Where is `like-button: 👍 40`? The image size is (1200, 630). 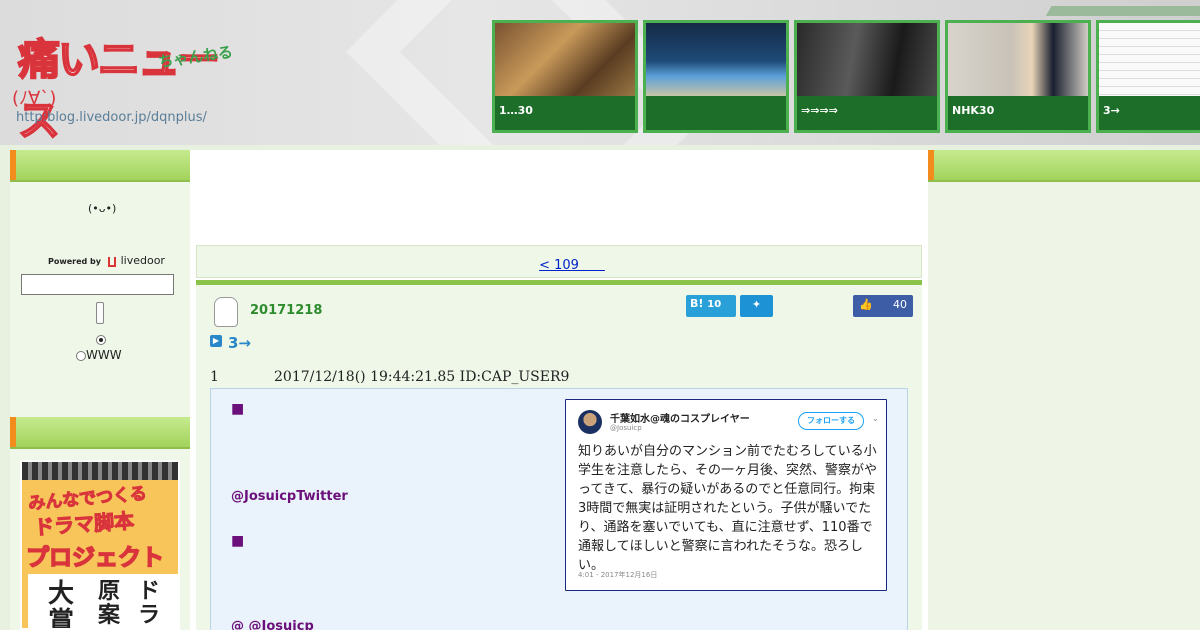 like-button: 👍 40 is located at coordinates (883, 306).